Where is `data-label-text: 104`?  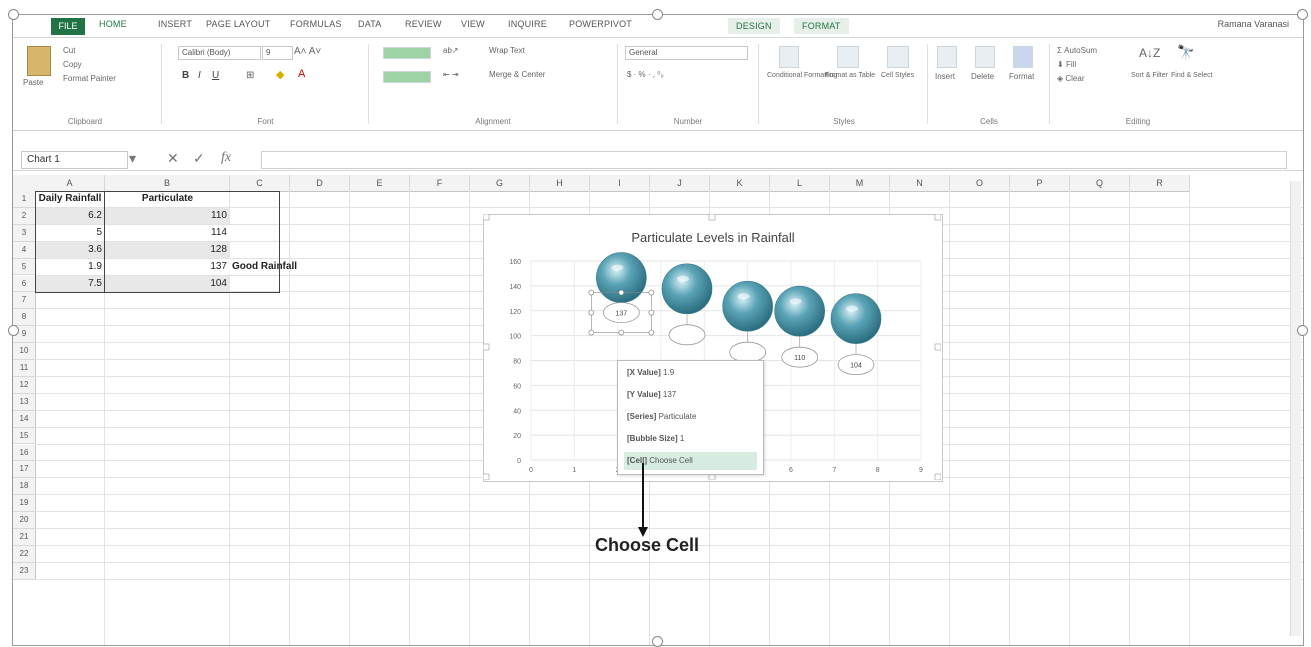 data-label-text: 104 is located at coordinates (856, 366).